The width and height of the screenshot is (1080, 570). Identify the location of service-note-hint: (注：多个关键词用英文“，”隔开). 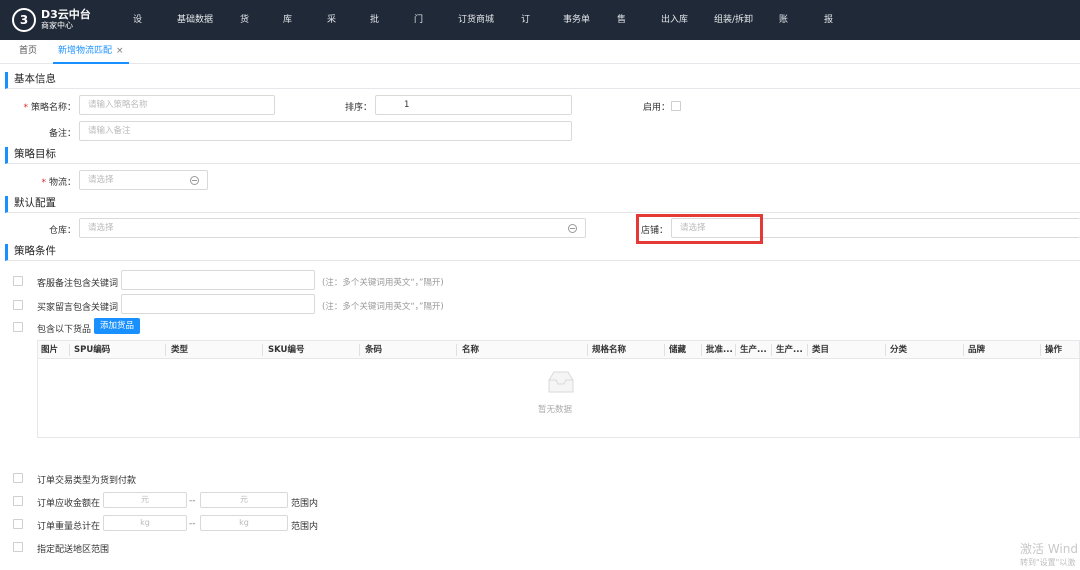
(383, 283).